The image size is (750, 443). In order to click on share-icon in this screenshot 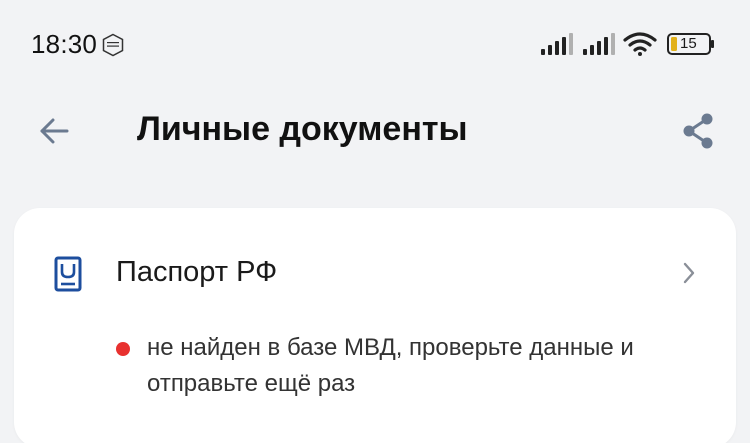, I will do `click(698, 131)`.